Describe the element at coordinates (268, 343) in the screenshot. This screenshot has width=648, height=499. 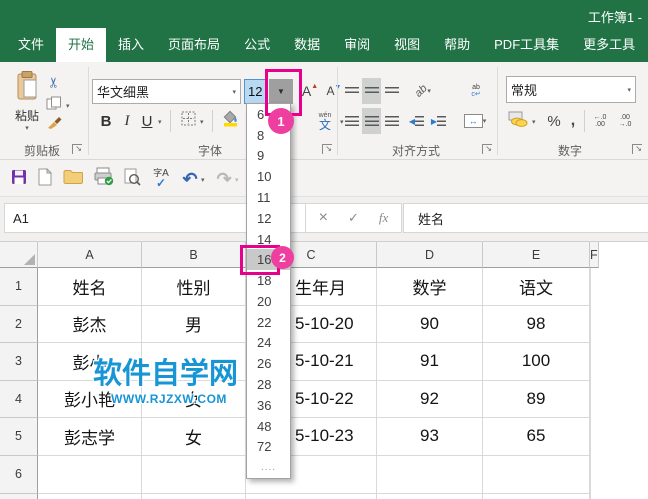
I see `font-size-option-24: 24` at that location.